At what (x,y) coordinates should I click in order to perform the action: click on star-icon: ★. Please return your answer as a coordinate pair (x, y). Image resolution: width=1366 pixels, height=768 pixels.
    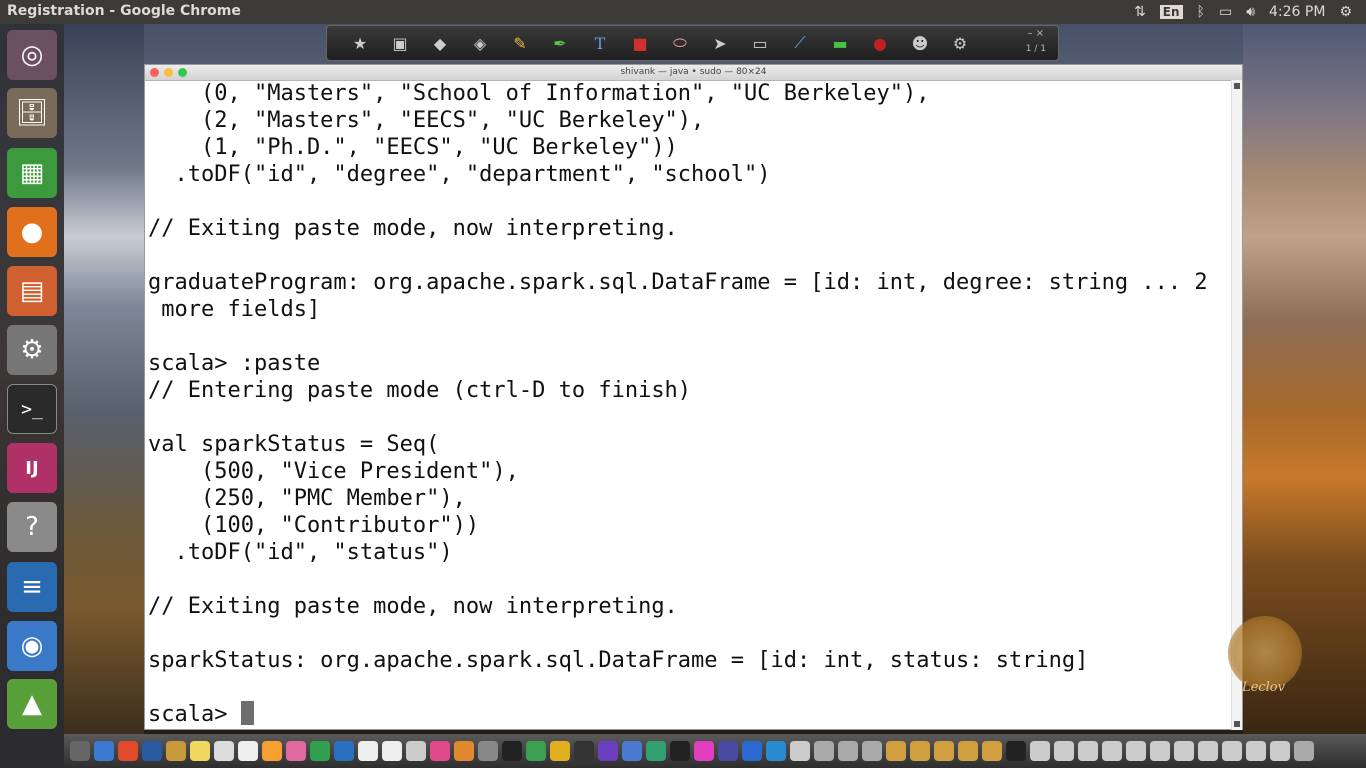
    Looking at the image, I should click on (360, 43).